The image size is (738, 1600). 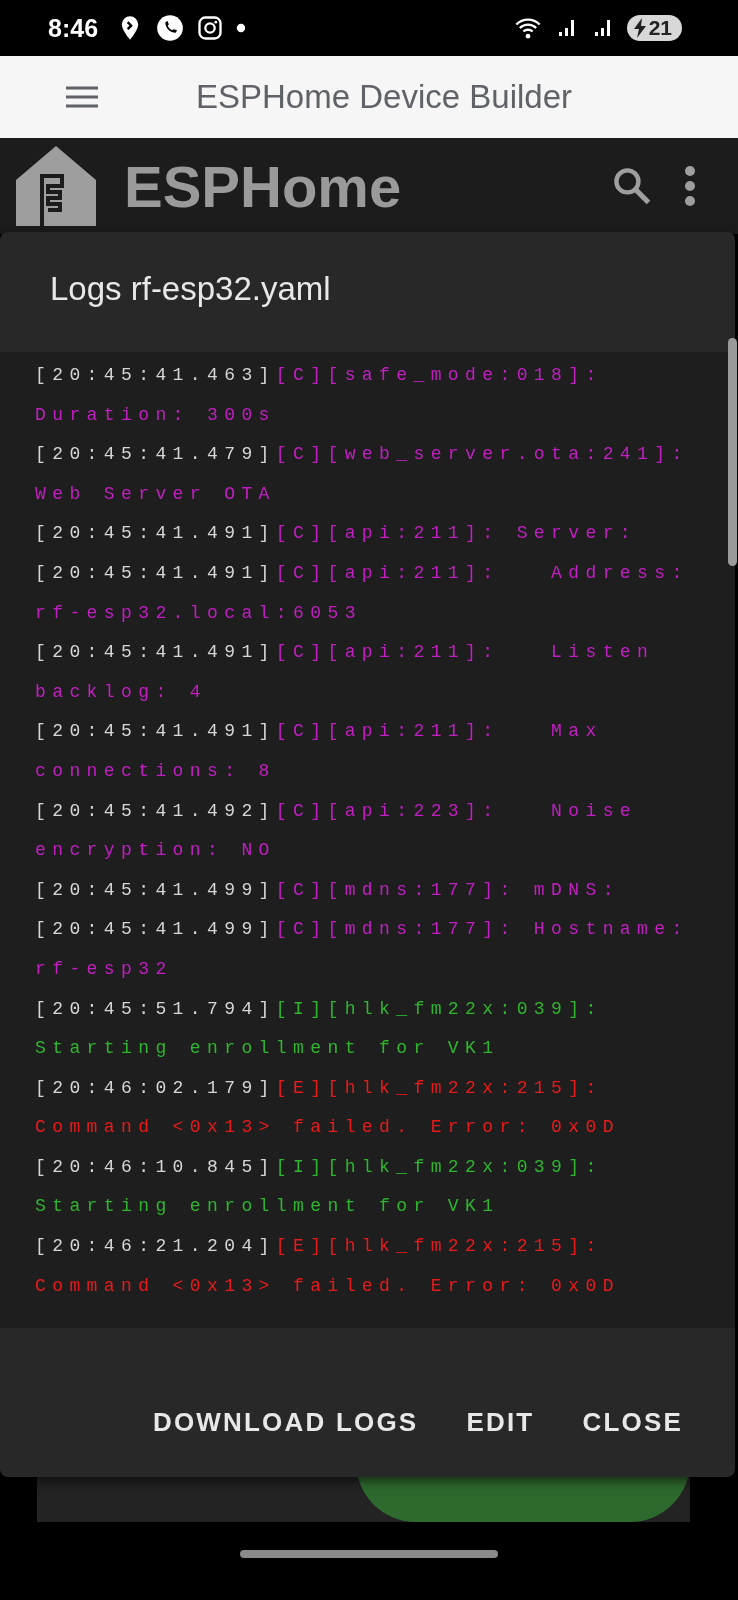 I want to click on app-title: ESPHome Device Builder, so click(x=384, y=97).